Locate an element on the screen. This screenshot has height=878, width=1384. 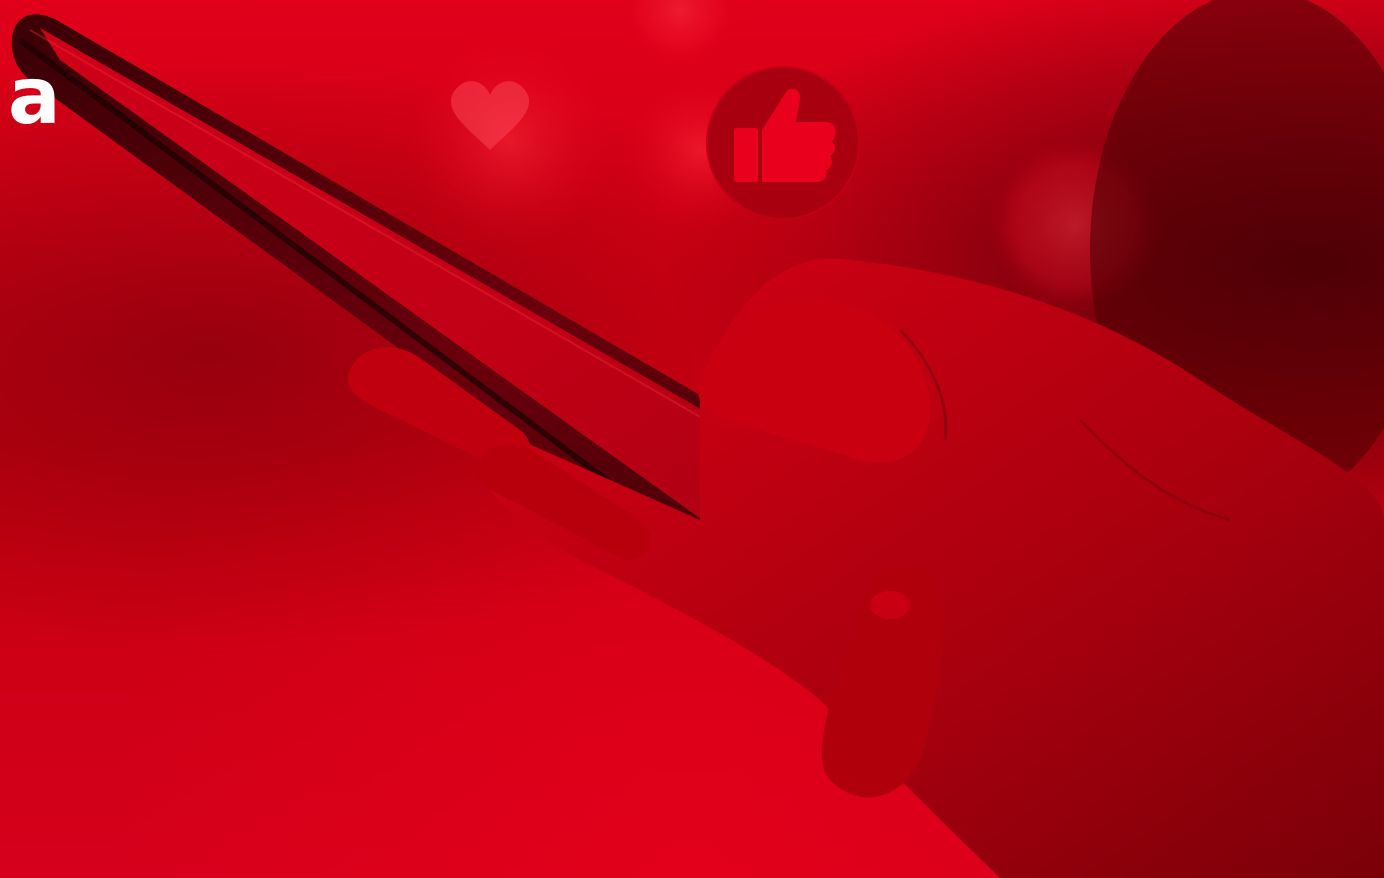
thumbs-up-icon is located at coordinates (783, 143).